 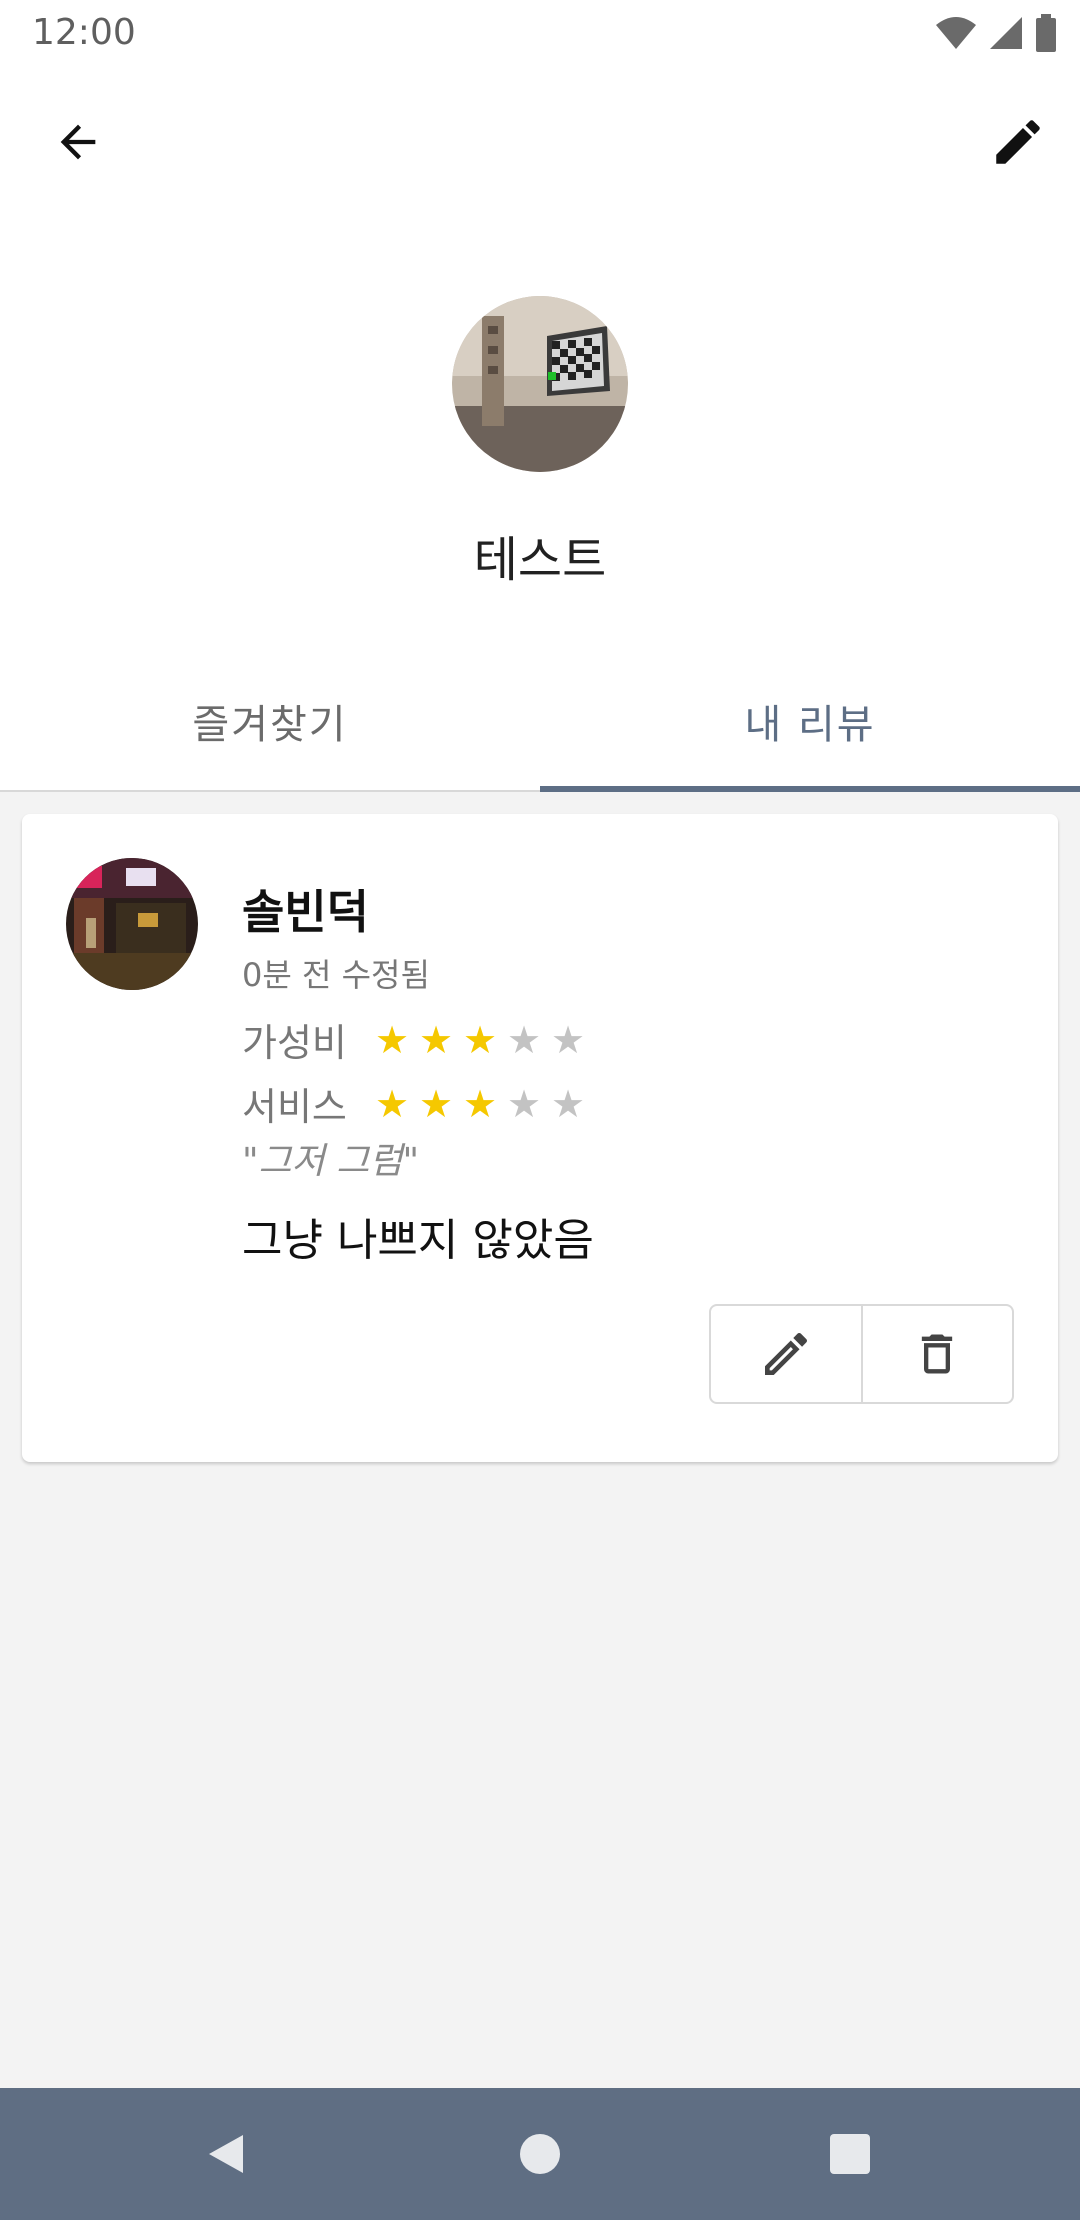 I want to click on updated-time: 0분 전 수정됨, so click(x=336, y=975).